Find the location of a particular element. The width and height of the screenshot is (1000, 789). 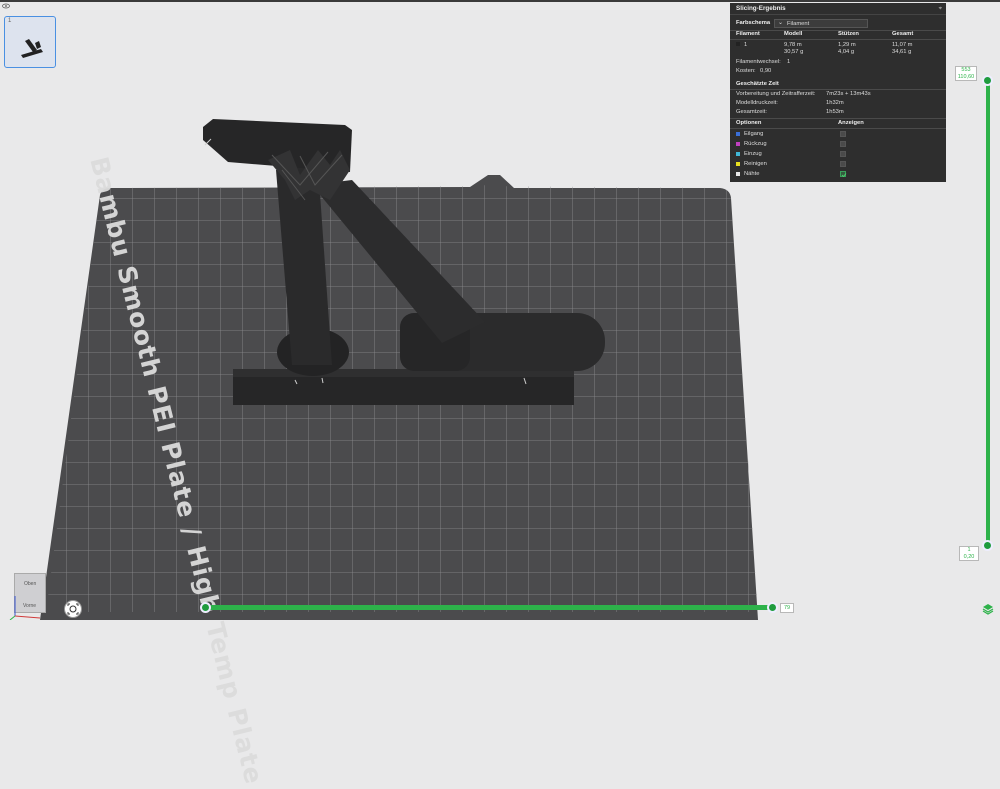

reset-view-icon is located at coordinates (73, 609).